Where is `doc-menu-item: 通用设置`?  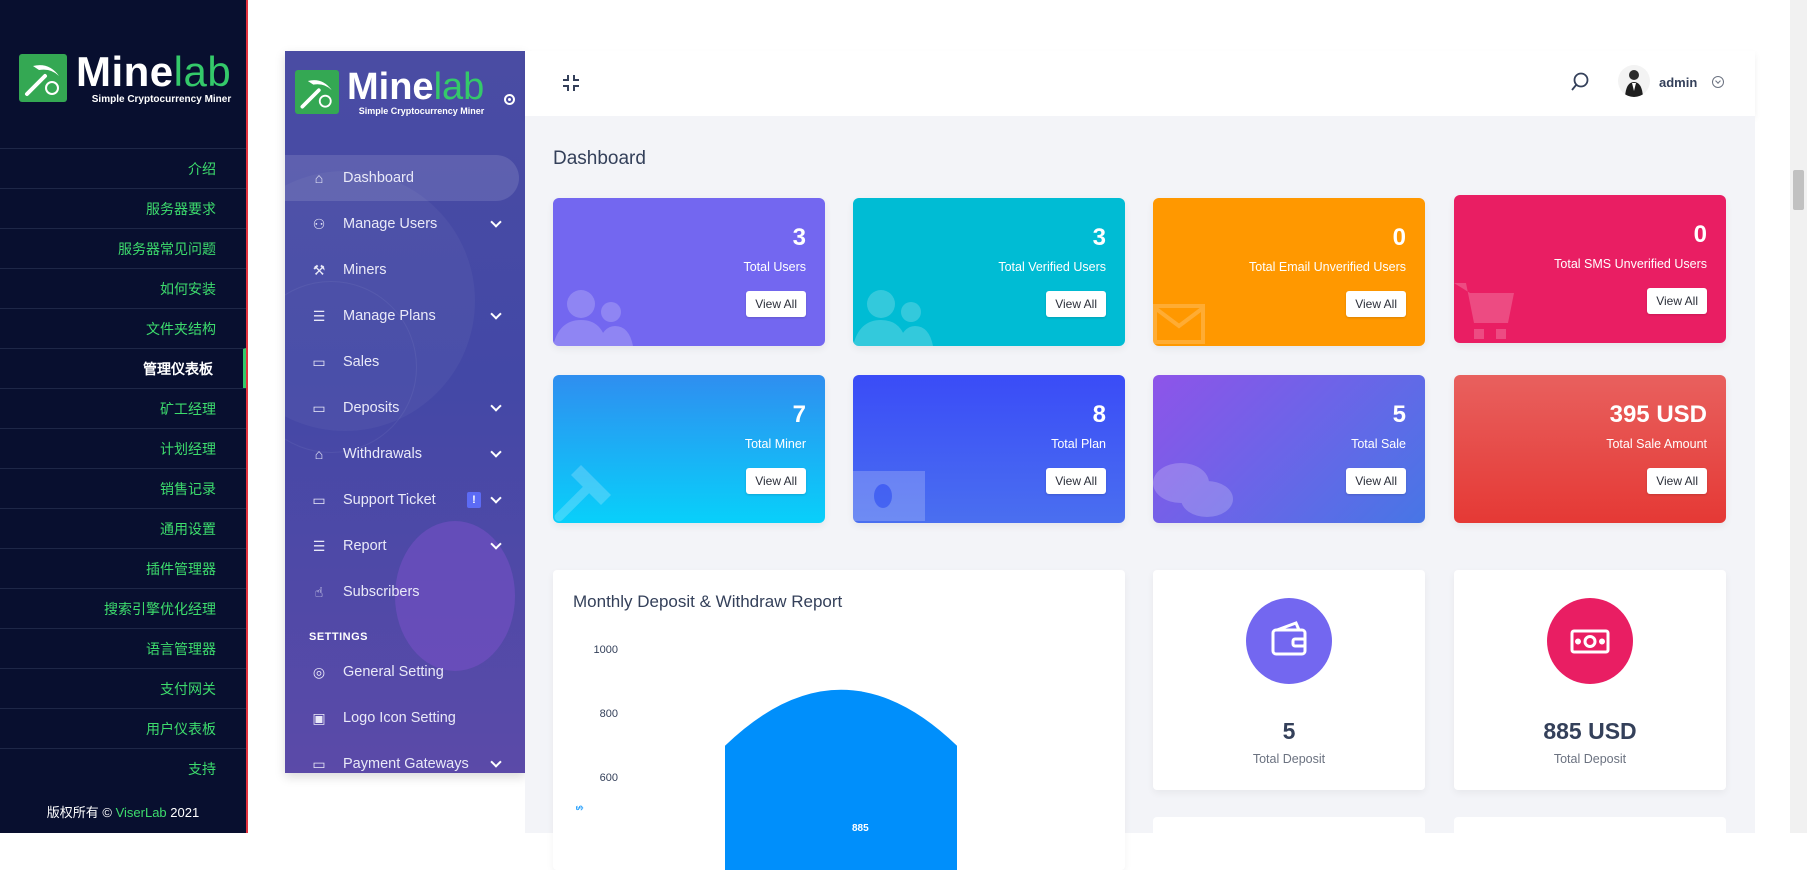 doc-menu-item: 通用设置 is located at coordinates (123, 528).